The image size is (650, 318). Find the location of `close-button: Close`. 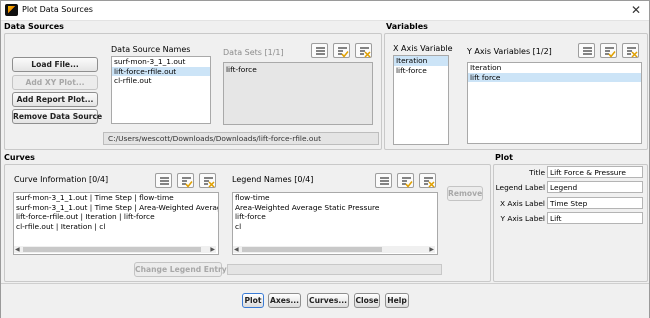

close-button: Close is located at coordinates (367, 300).